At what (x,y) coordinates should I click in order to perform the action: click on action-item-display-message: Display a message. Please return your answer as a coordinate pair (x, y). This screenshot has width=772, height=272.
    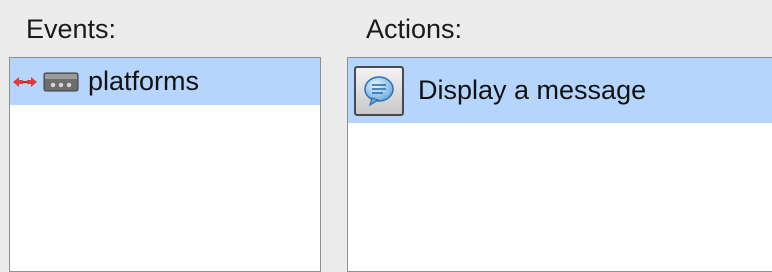
    Looking at the image, I should click on (560, 90).